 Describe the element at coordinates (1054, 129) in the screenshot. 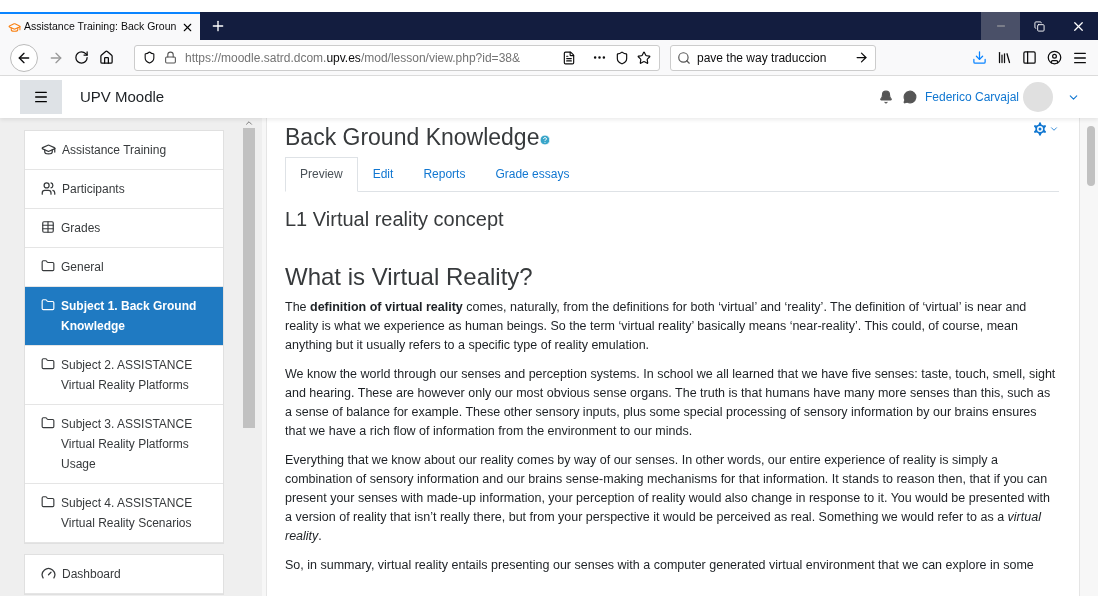

I see `caret-icon` at that location.